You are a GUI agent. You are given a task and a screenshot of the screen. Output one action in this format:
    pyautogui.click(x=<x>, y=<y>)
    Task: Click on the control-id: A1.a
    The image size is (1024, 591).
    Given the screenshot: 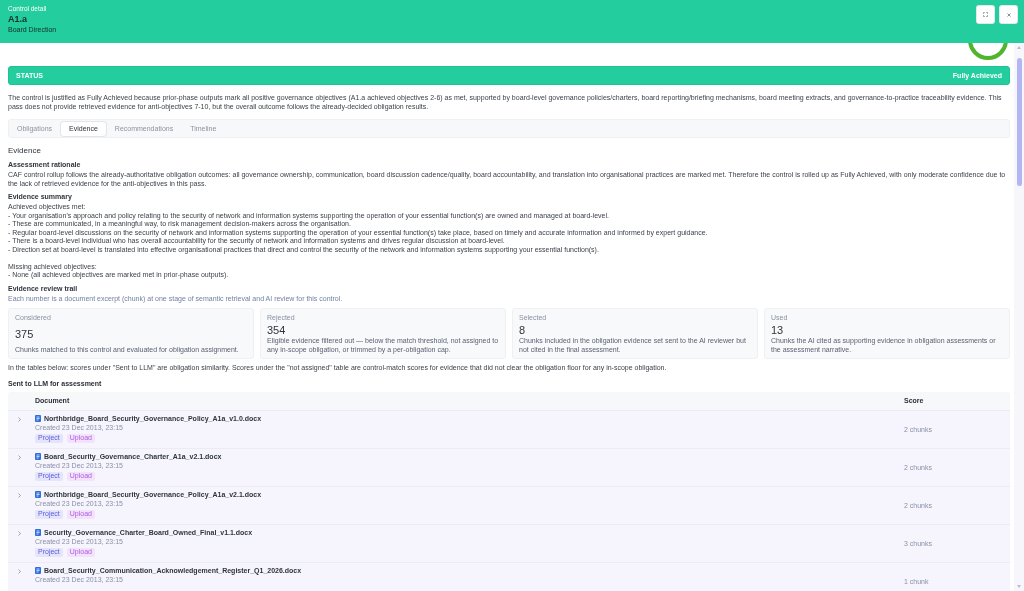 What is the action you would take?
    pyautogui.click(x=17, y=19)
    